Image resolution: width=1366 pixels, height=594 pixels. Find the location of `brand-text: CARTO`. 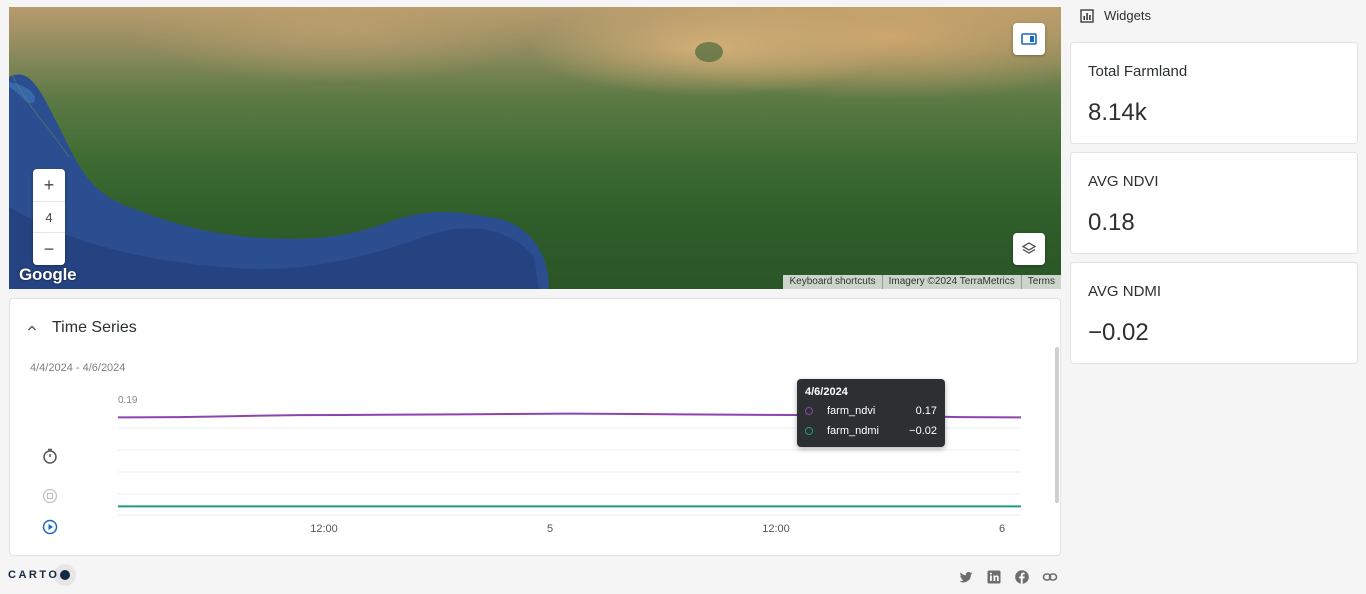

brand-text: CARTO is located at coordinates (34, 575).